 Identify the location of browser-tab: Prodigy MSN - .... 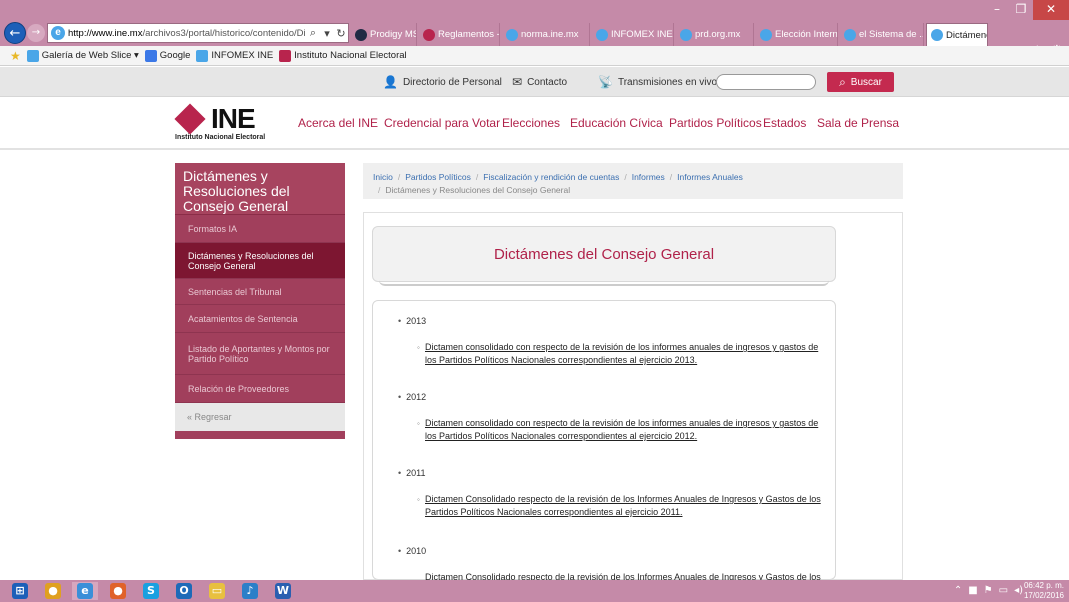
(384, 34).